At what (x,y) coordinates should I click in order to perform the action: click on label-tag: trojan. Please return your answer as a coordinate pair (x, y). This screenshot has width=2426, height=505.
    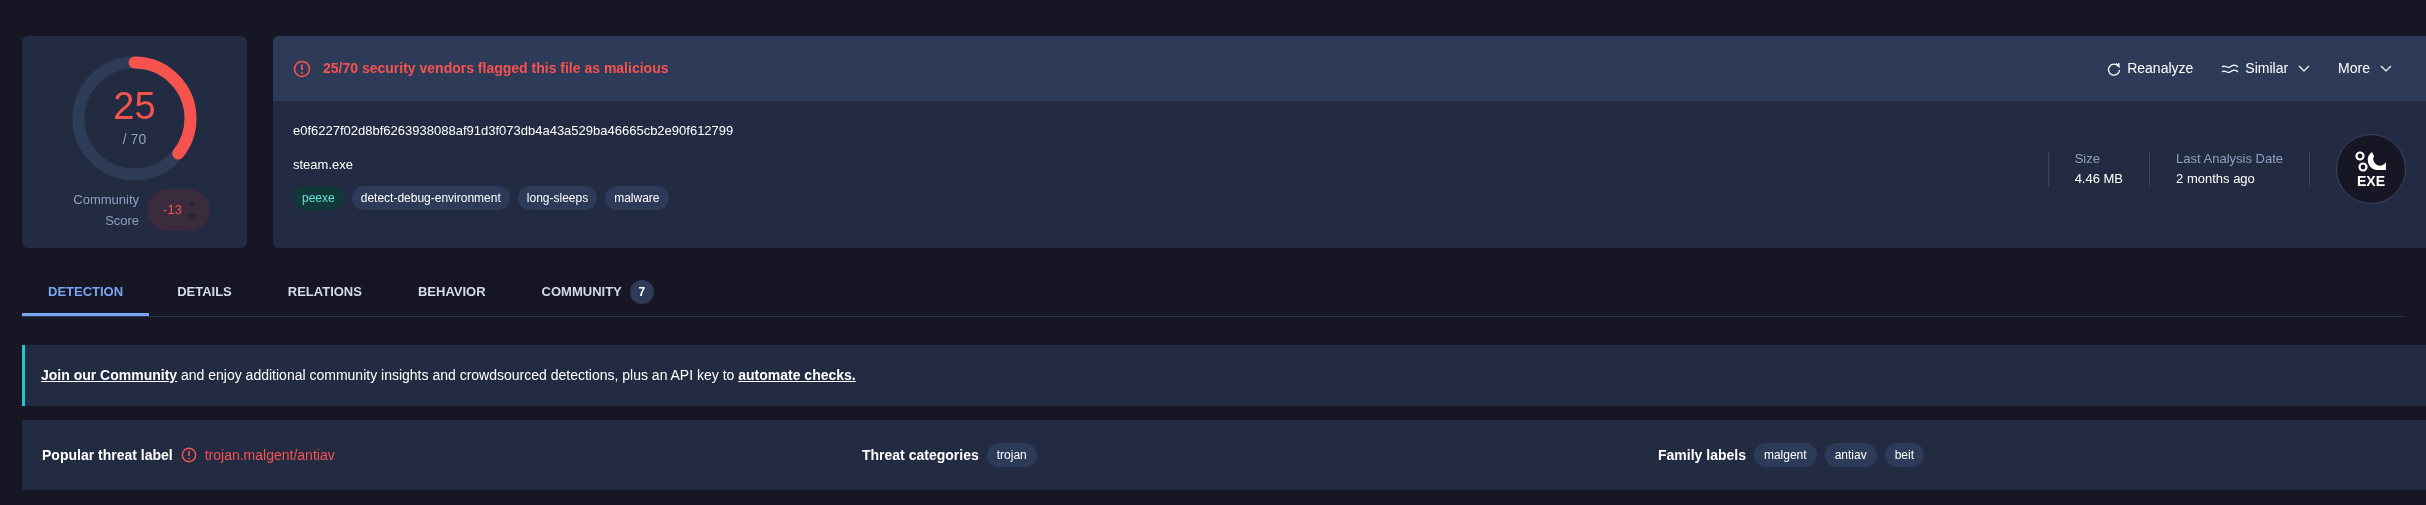
    Looking at the image, I should click on (1011, 455).